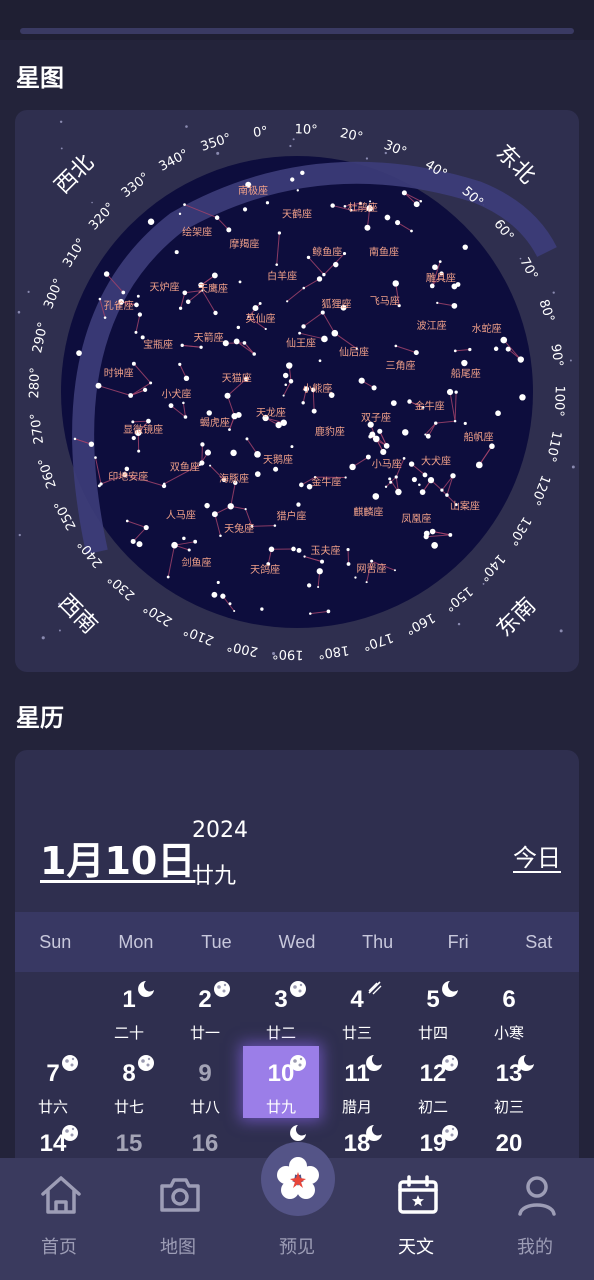 This screenshot has height=1280, width=594. Describe the element at coordinates (48, 473) in the screenshot. I see `azimuth-label: 260°` at that location.